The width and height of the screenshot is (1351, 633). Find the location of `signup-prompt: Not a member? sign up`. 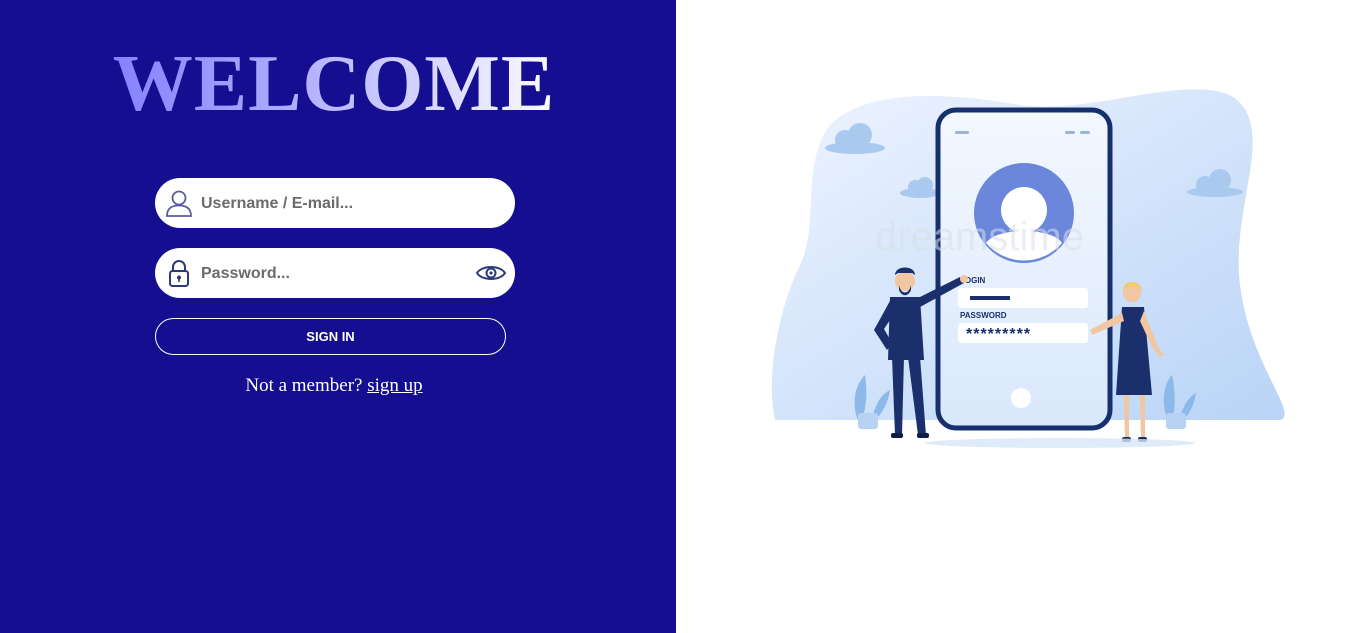

signup-prompt: Not a member? sign up is located at coordinates (334, 386).